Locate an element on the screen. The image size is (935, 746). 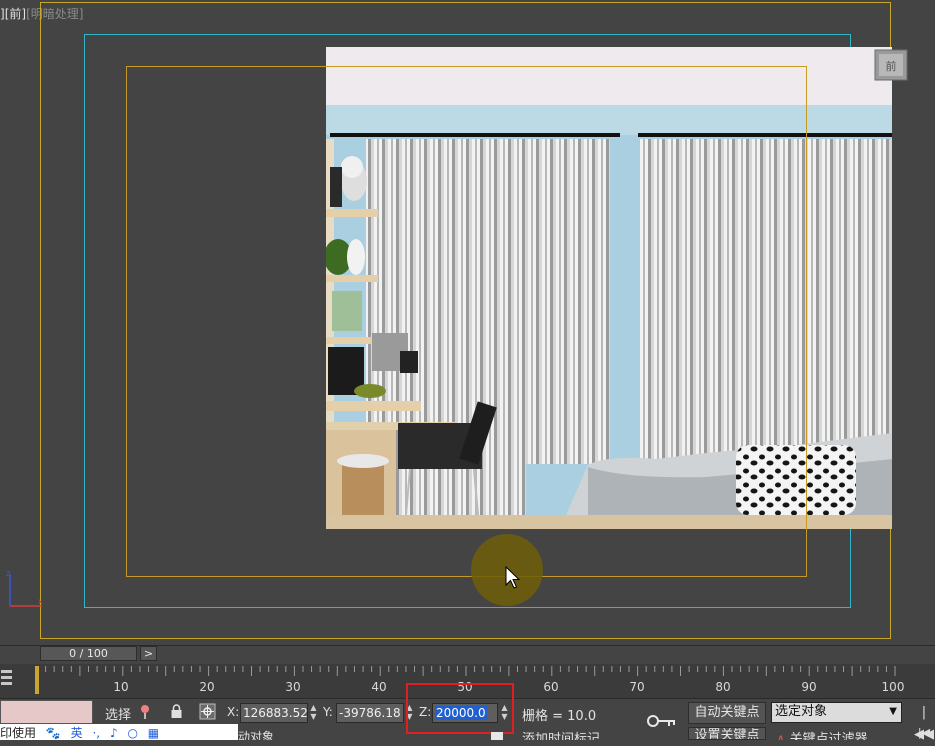
key-filters-button: ∧ 关键点过滤器 is located at coordinates (822, 734).